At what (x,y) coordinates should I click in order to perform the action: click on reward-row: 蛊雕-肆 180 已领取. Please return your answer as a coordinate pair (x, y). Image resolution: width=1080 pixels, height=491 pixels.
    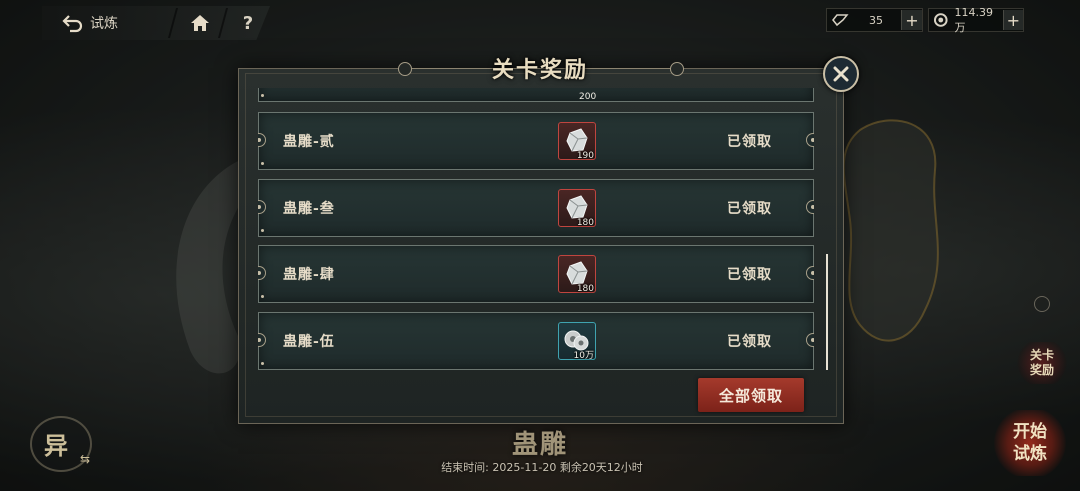
    Looking at the image, I should click on (536, 274).